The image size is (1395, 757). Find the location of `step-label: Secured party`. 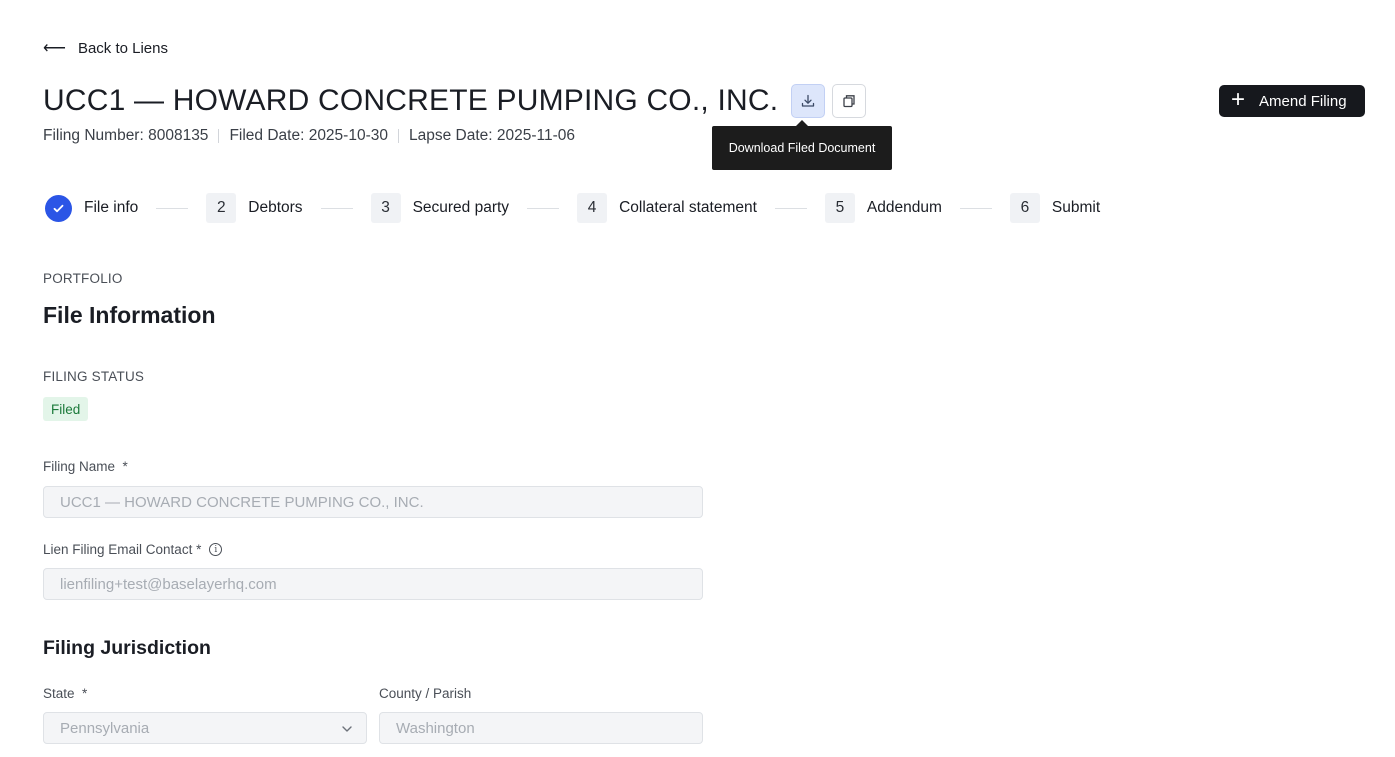

step-label: Secured party is located at coordinates (461, 207).